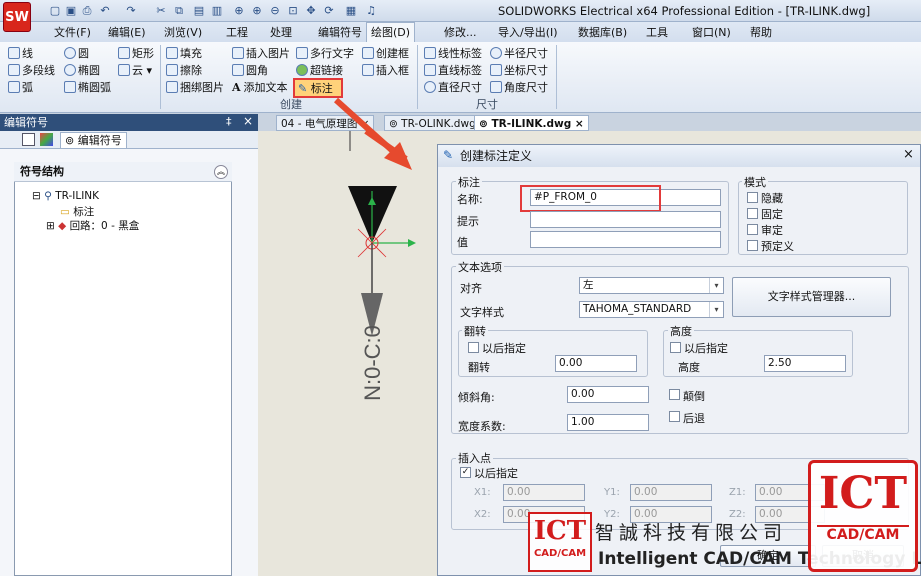  What do you see at coordinates (519, 53) in the screenshot?
I see `radius-dim-tool: 半径尺寸` at bounding box center [519, 53].